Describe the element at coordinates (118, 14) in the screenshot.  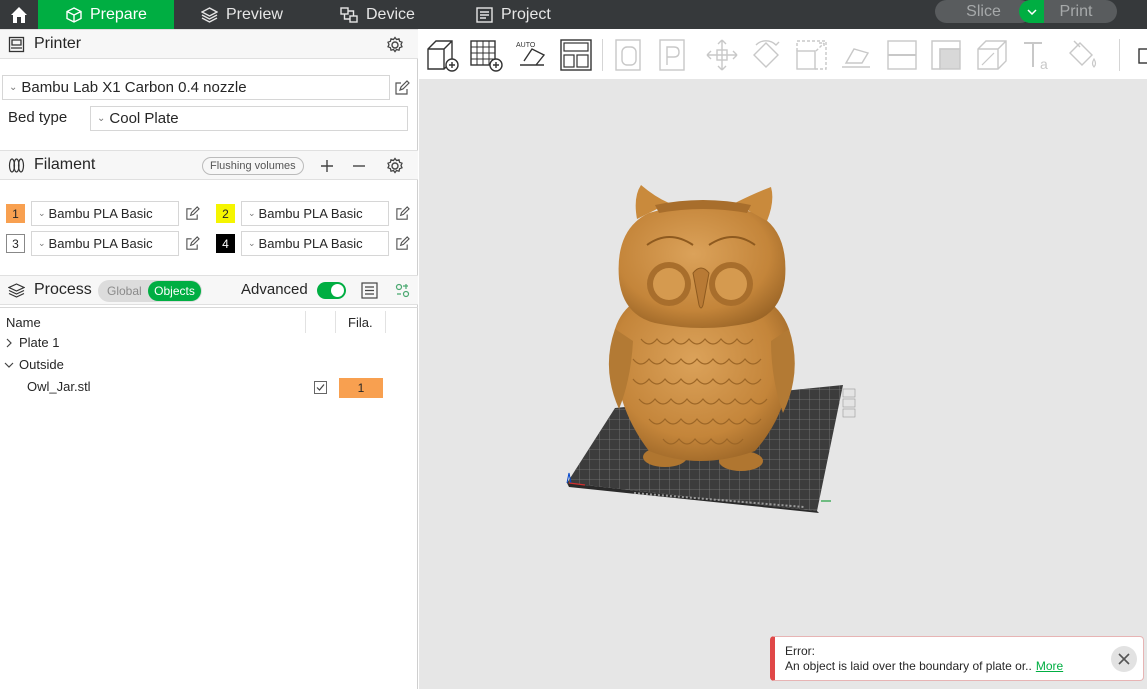
I see `tab-label: Prepare` at that location.